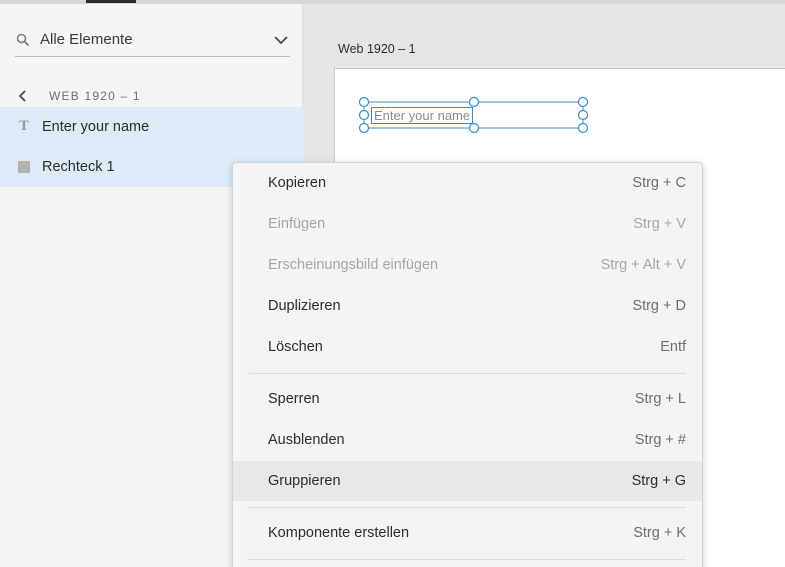 This screenshot has height=567, width=785. I want to click on menu-item-gruppieren: Gruppieren Strg + G, so click(467, 481).